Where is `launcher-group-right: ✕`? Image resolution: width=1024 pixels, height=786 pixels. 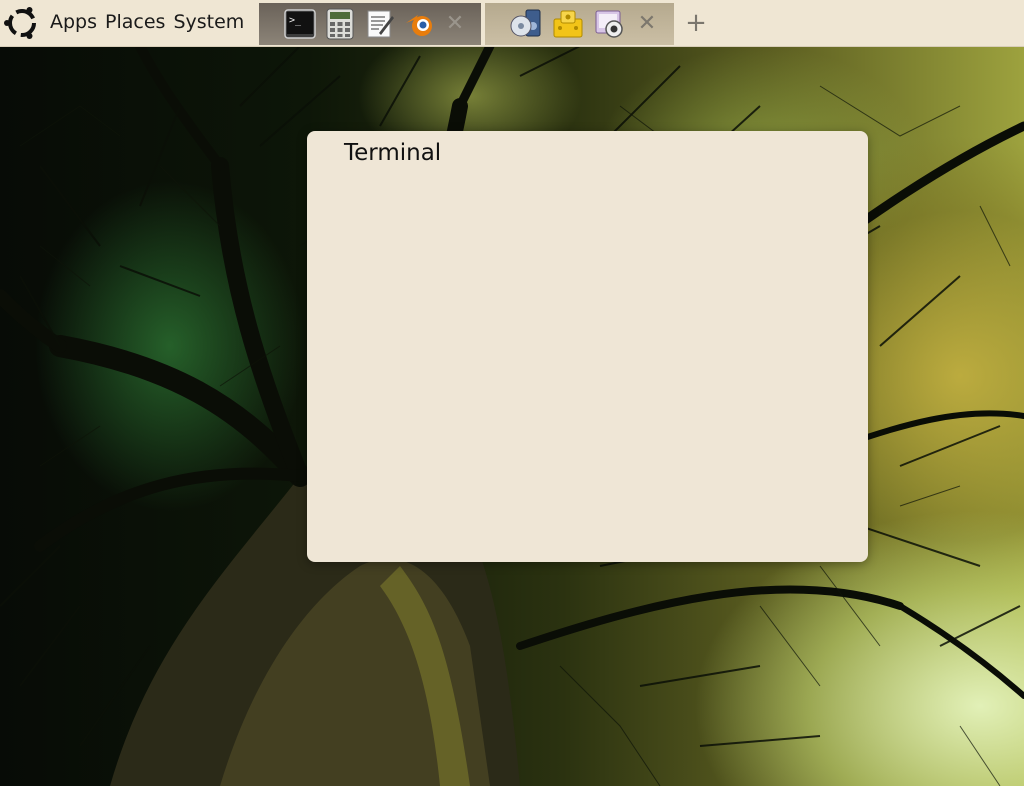
launcher-group-right: ✕ is located at coordinates (579, 24).